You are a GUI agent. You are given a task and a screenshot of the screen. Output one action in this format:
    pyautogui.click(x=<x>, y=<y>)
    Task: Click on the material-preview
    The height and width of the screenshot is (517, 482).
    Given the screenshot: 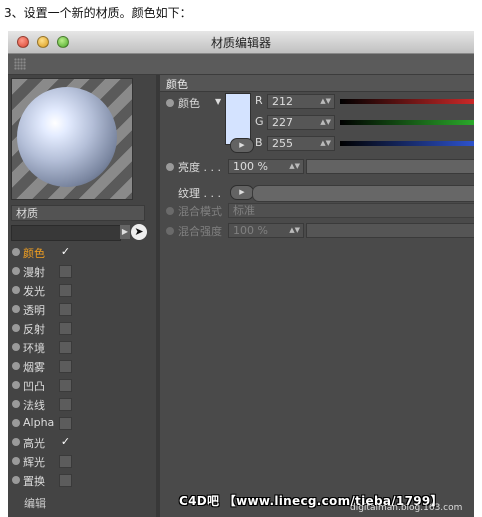 What is the action you would take?
    pyautogui.click(x=72, y=139)
    